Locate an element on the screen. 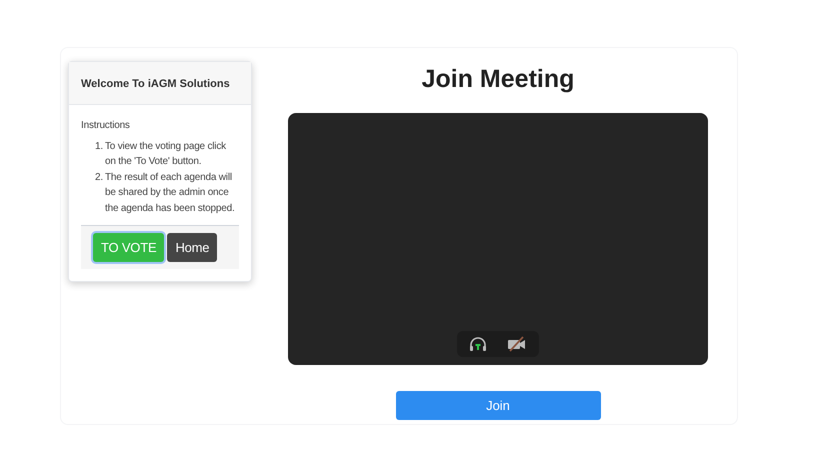 The height and width of the screenshot is (466, 828). step-number: 1. is located at coordinates (98, 147).